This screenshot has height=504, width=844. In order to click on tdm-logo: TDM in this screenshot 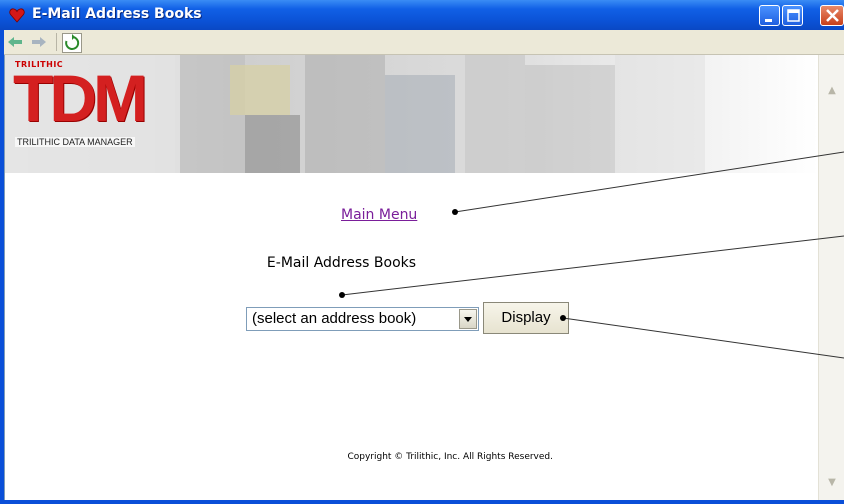, I will do `click(80, 98)`.